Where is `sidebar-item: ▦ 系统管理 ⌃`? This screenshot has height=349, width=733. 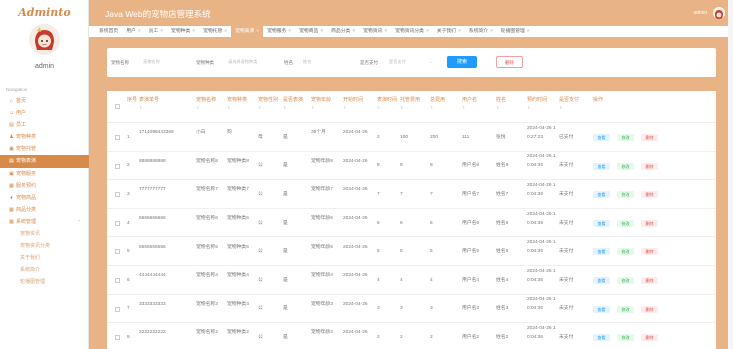 sidebar-item: ▦ 系统管理 ⌃ is located at coordinates (44, 222).